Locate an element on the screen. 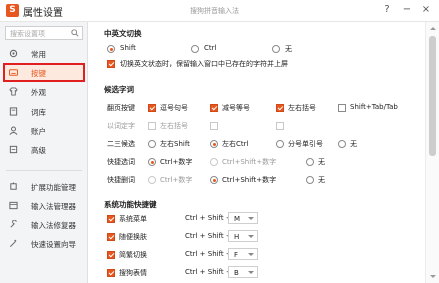  hotkey-label: 简繁切换 is located at coordinates (133, 255).